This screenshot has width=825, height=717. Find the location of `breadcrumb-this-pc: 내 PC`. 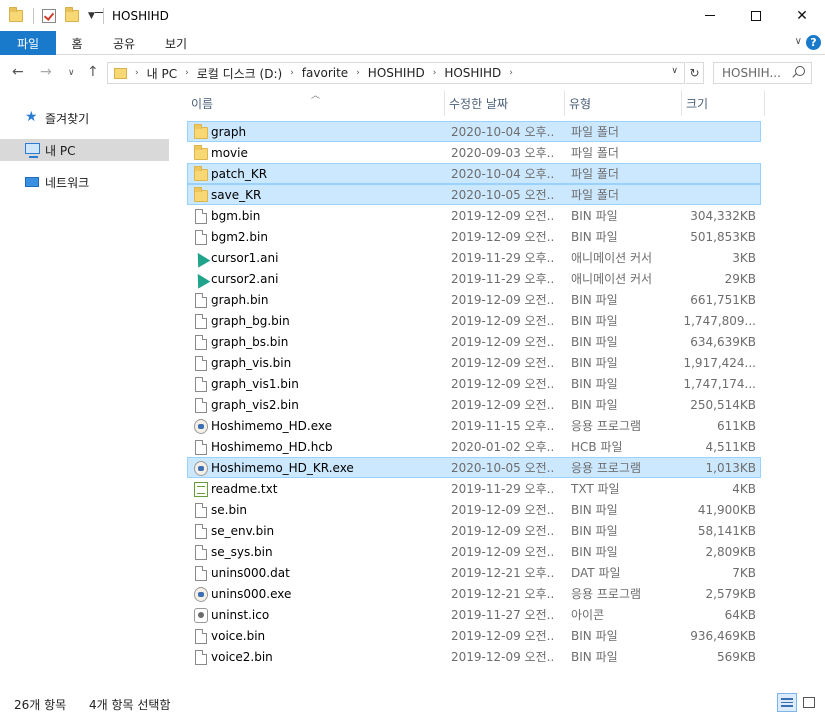

breadcrumb-this-pc: 내 PC is located at coordinates (162, 73).